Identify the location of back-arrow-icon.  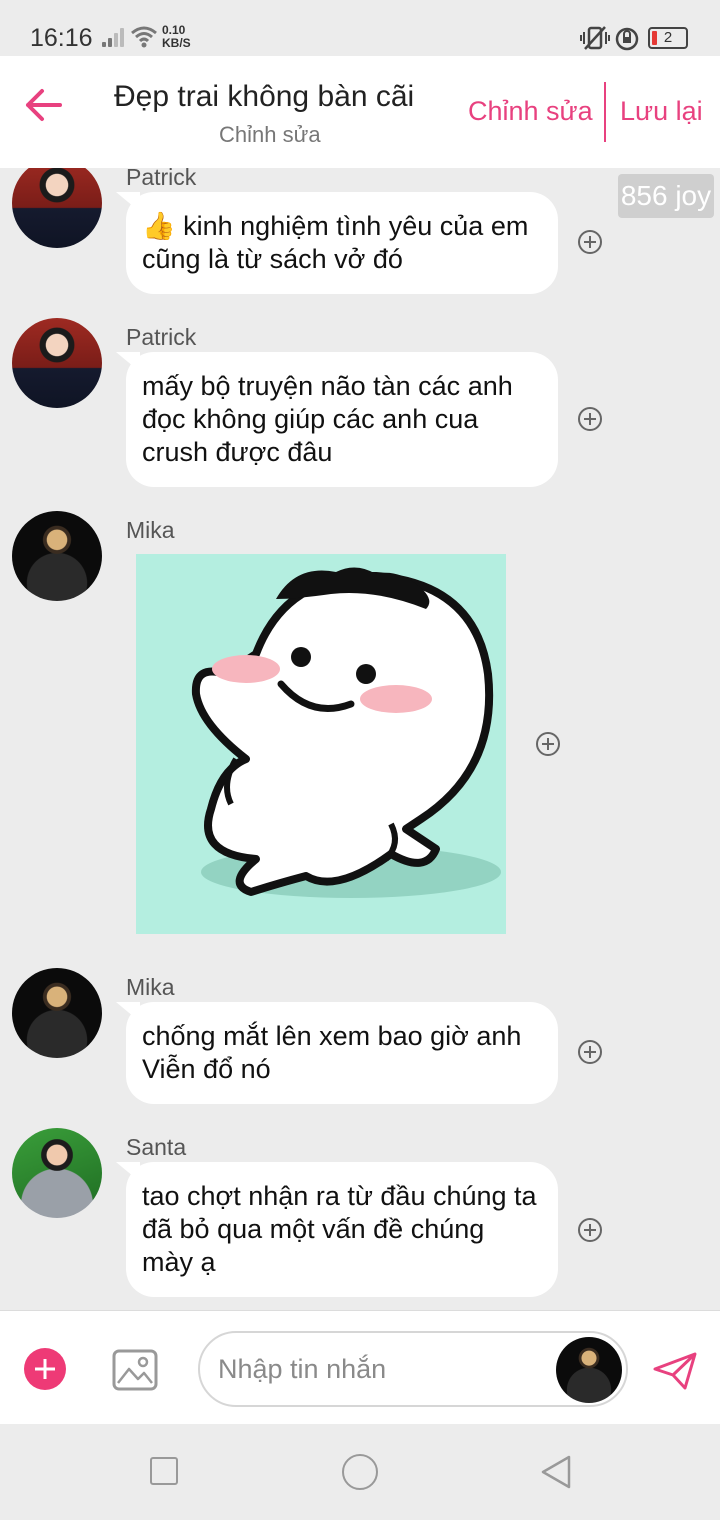
(43, 105).